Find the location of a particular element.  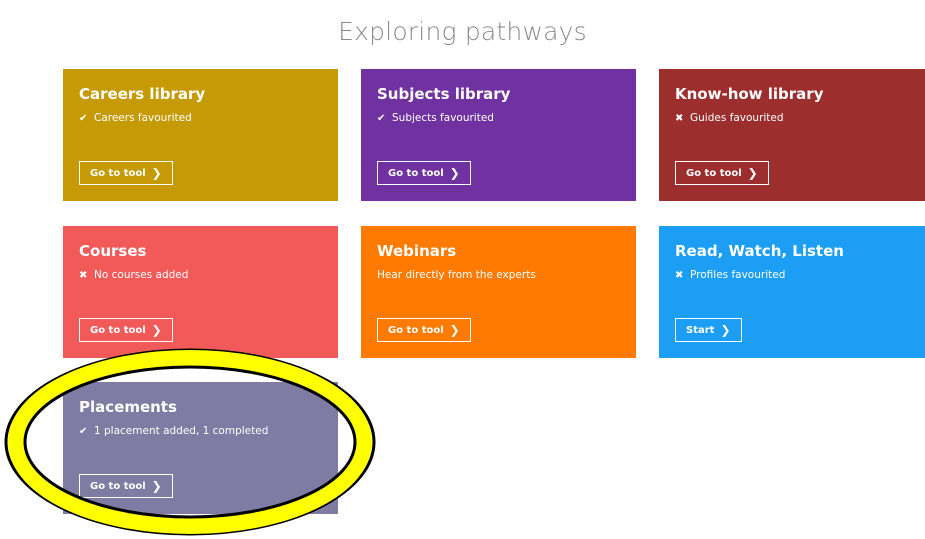

webinars-go-to-tool-button: Go to tool ❯ is located at coordinates (424, 330).